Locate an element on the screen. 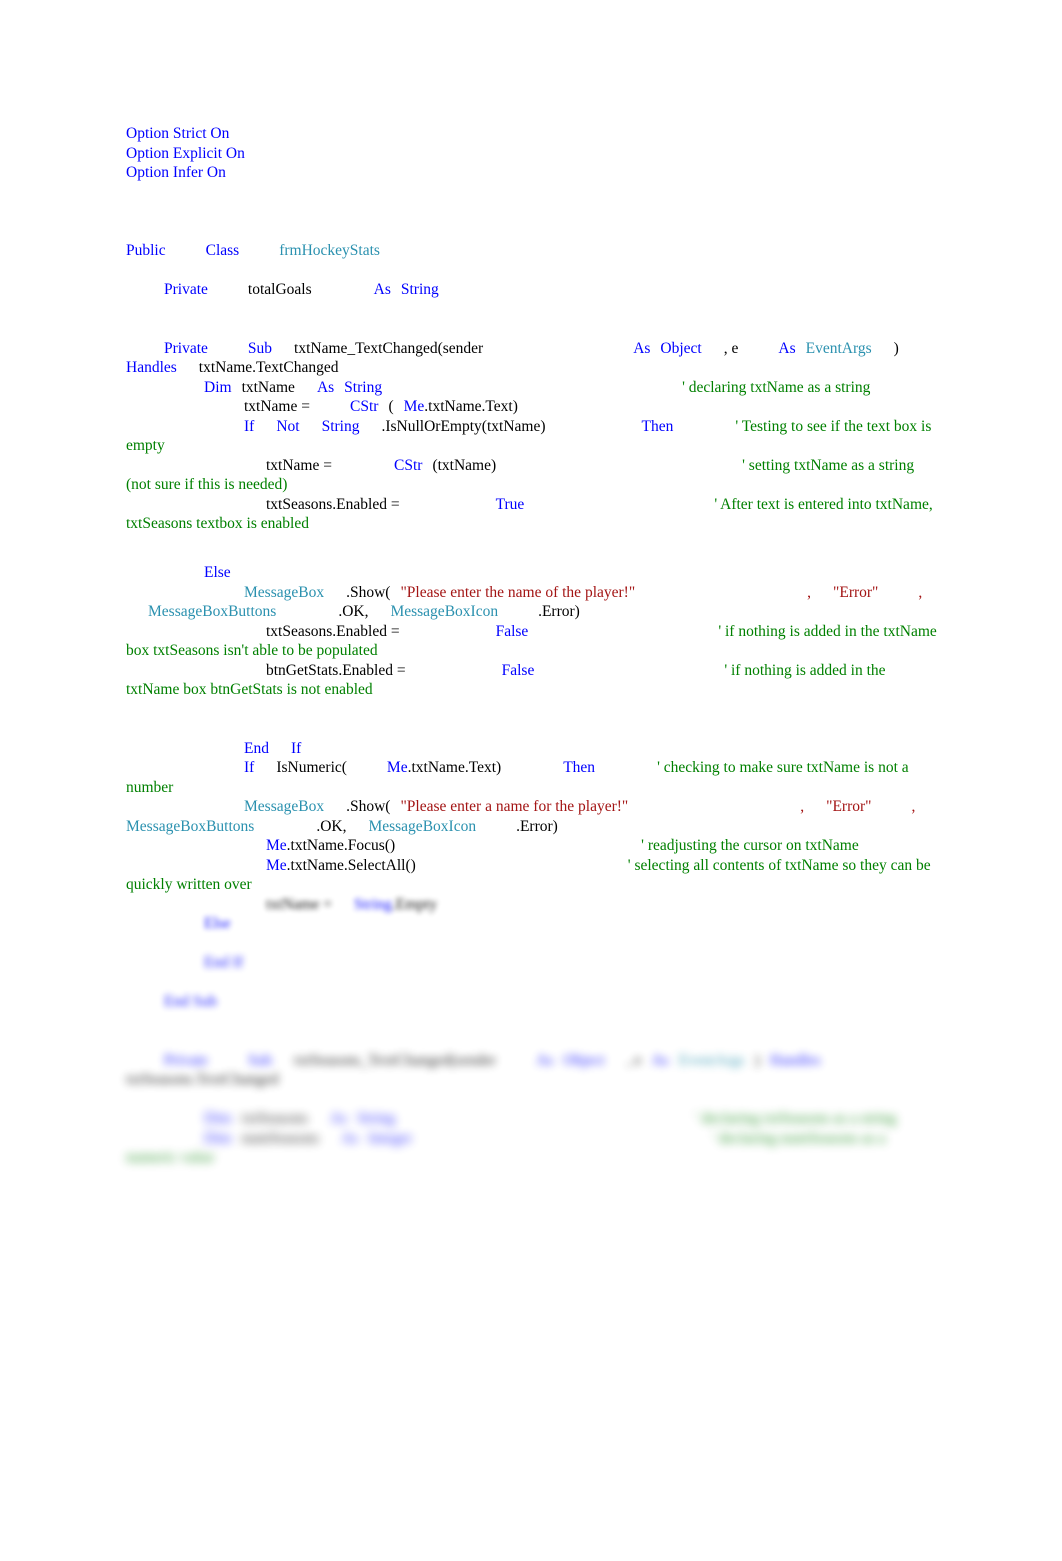 The width and height of the screenshot is (1062, 1561). handles-target: txtName.TextChanged is located at coordinates (268, 367).